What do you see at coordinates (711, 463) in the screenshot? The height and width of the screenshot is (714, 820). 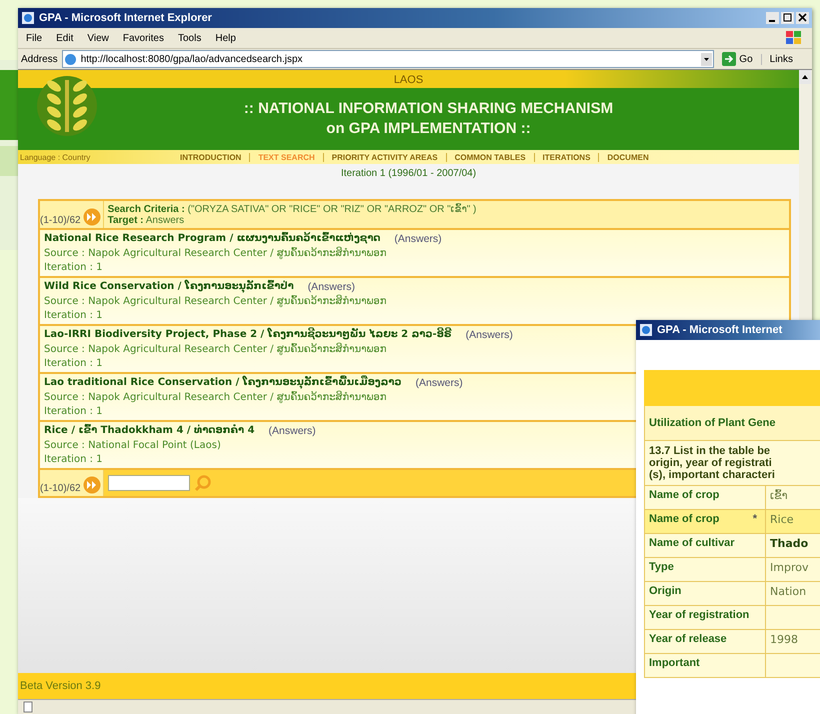 I see `question-text: origin, year of registrati` at bounding box center [711, 463].